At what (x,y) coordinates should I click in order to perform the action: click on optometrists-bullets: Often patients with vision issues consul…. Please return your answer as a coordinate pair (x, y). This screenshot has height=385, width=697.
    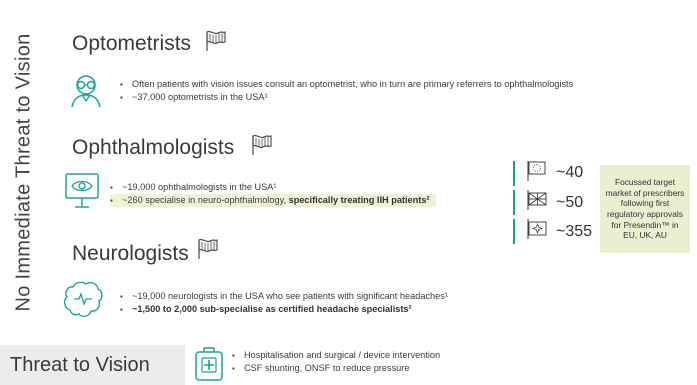
    Looking at the image, I should click on (346, 91).